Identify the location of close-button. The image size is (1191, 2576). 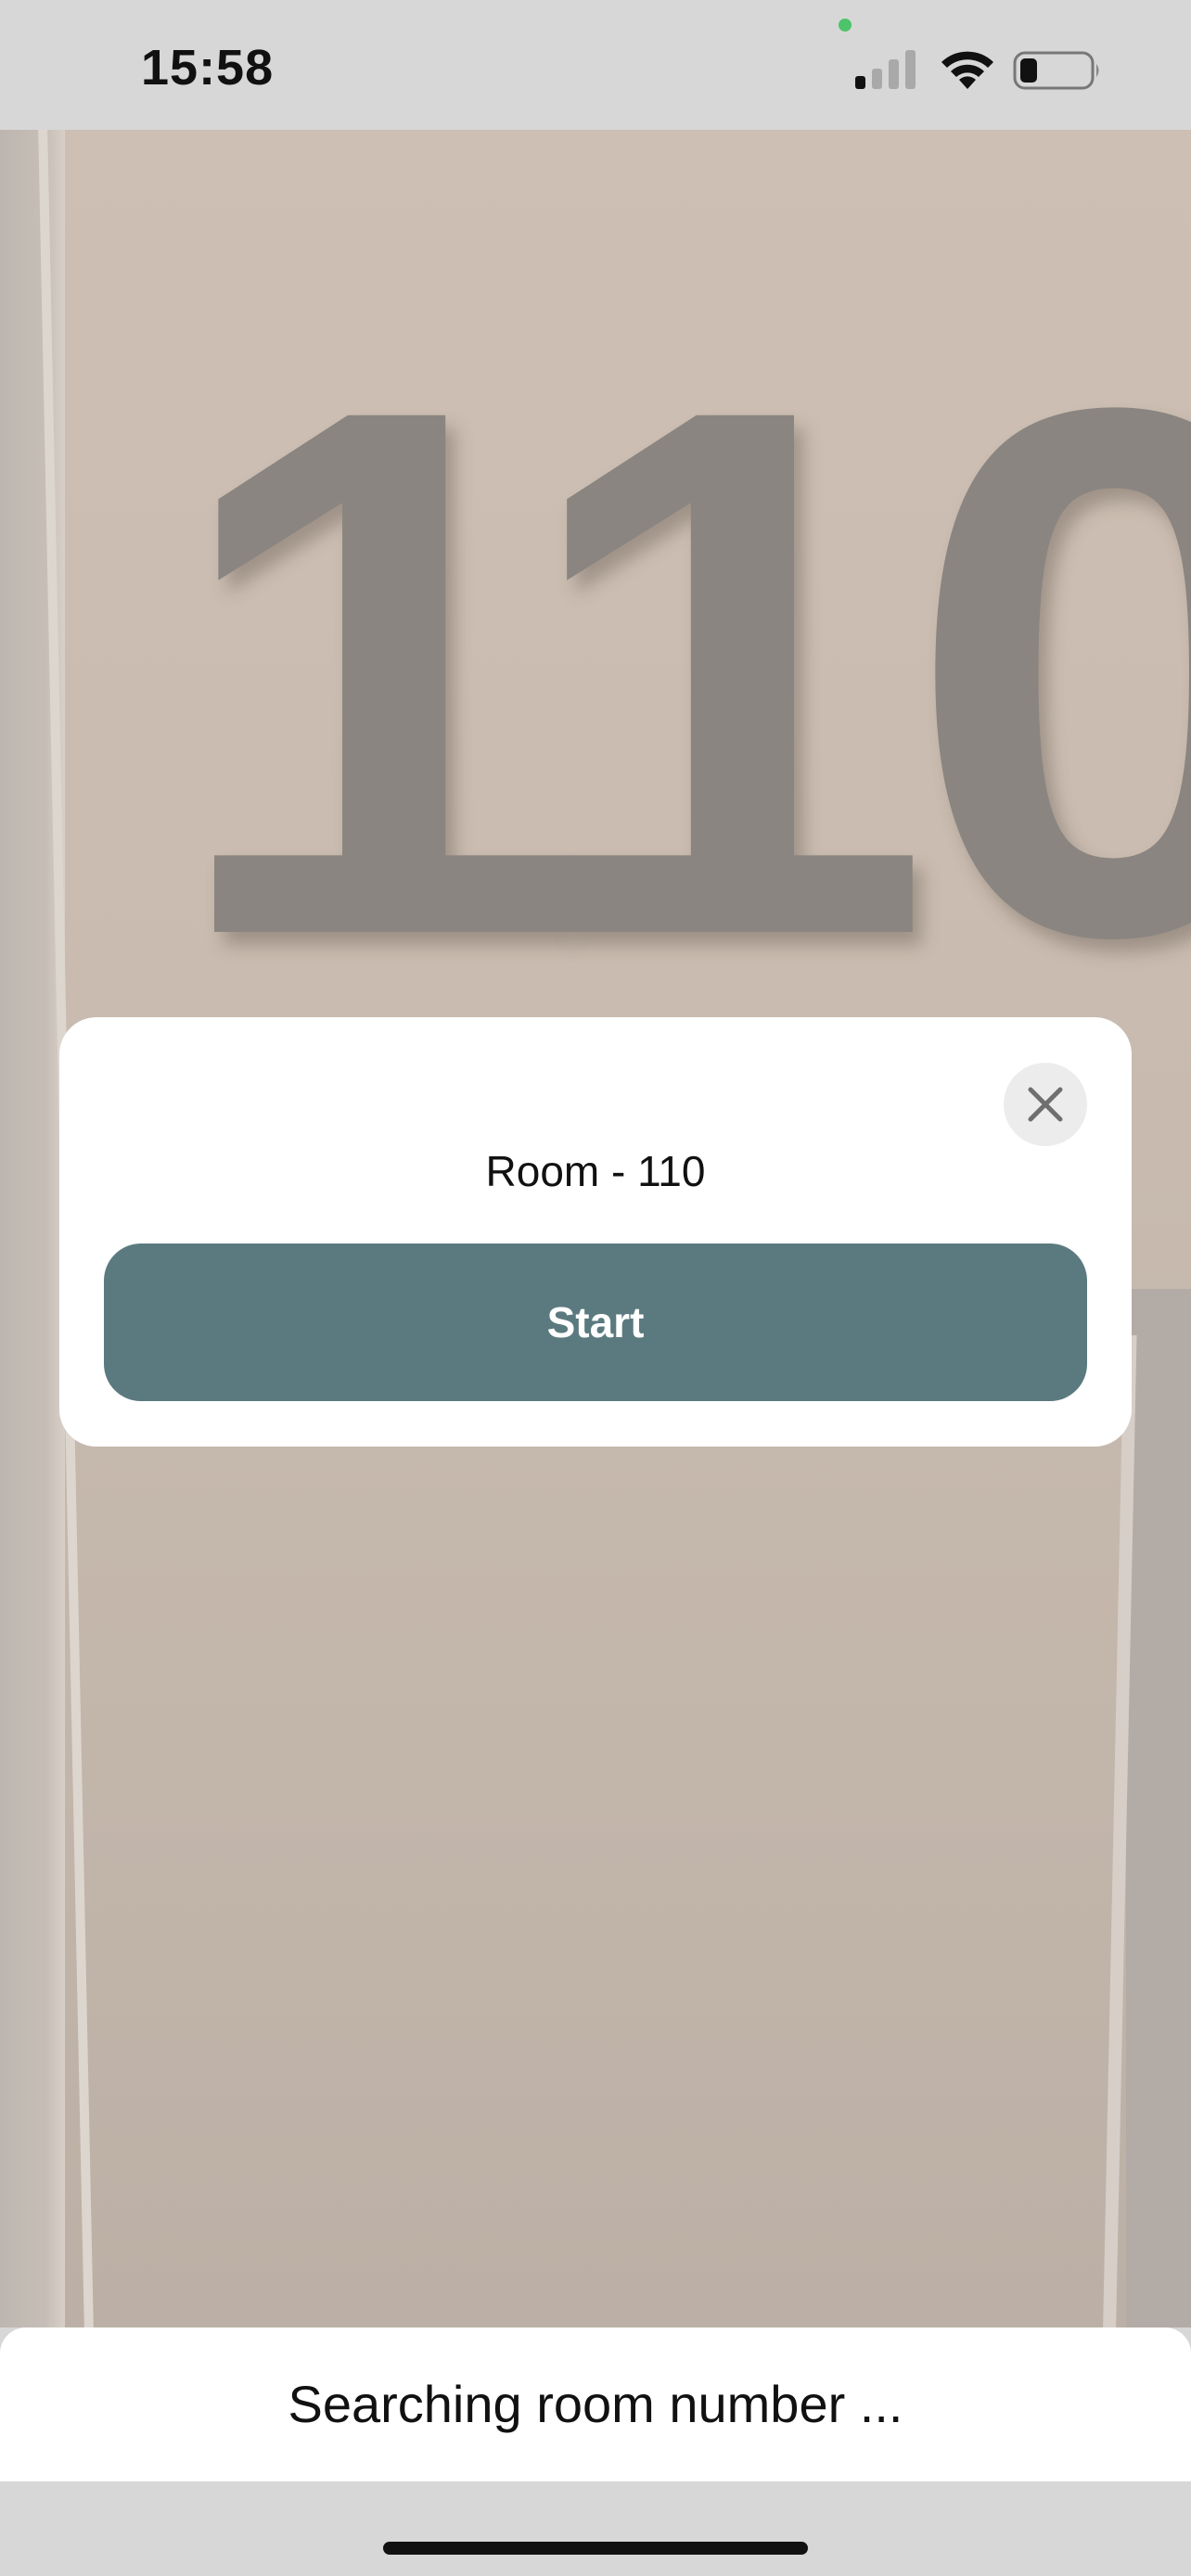
(1045, 1104).